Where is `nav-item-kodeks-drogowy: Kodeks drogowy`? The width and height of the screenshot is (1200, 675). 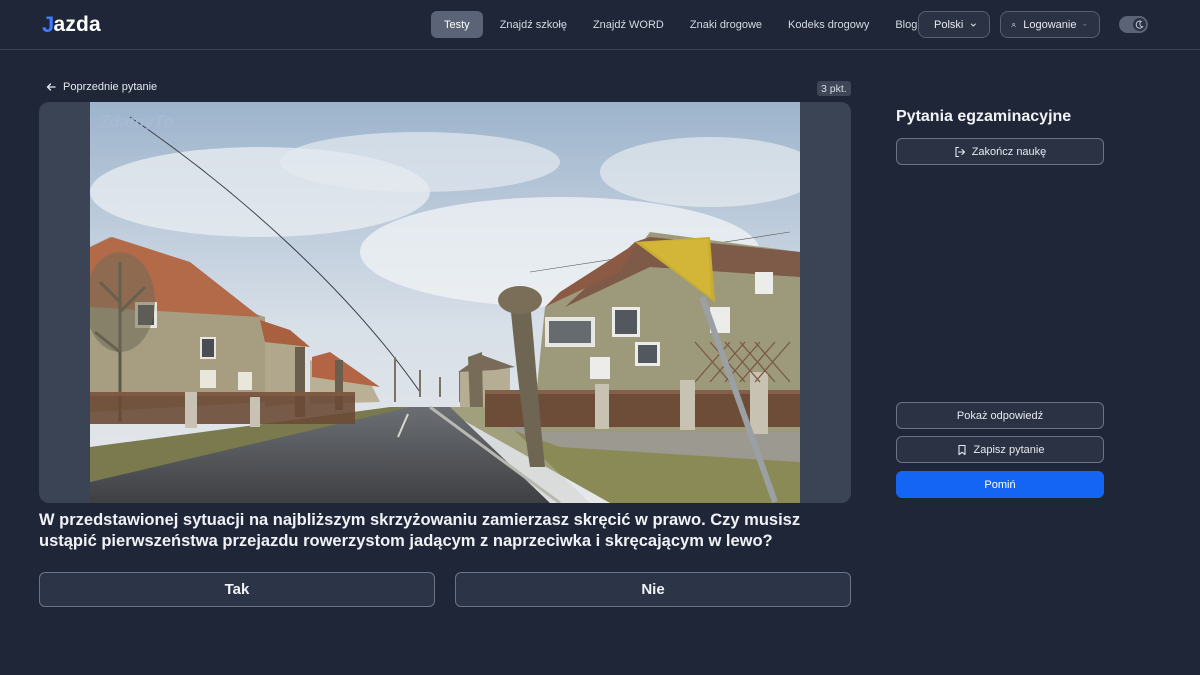
nav-item-kodeks-drogowy: Kodeks drogowy is located at coordinates (828, 24).